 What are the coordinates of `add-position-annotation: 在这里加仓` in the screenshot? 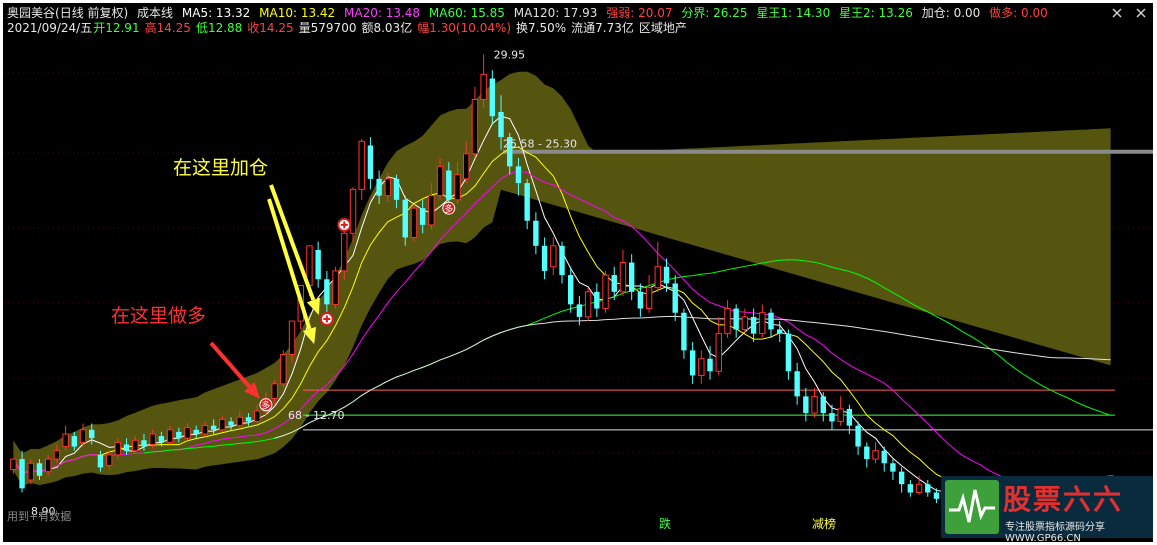 It's located at (221, 168).